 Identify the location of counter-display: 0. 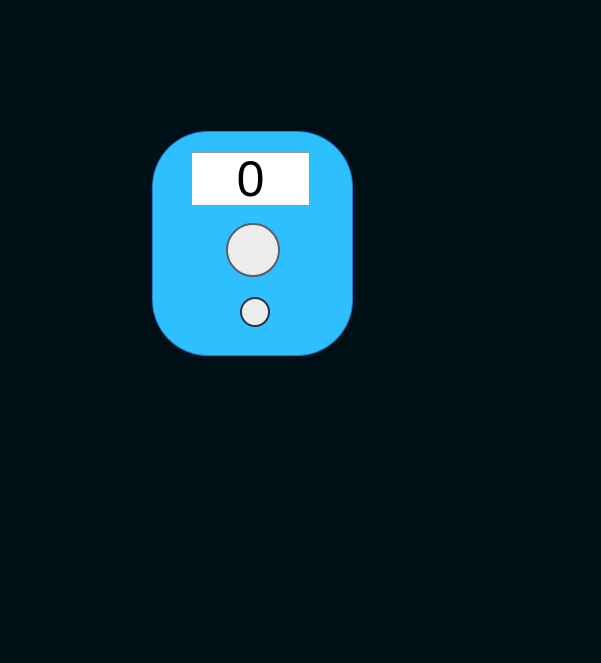
(250, 179).